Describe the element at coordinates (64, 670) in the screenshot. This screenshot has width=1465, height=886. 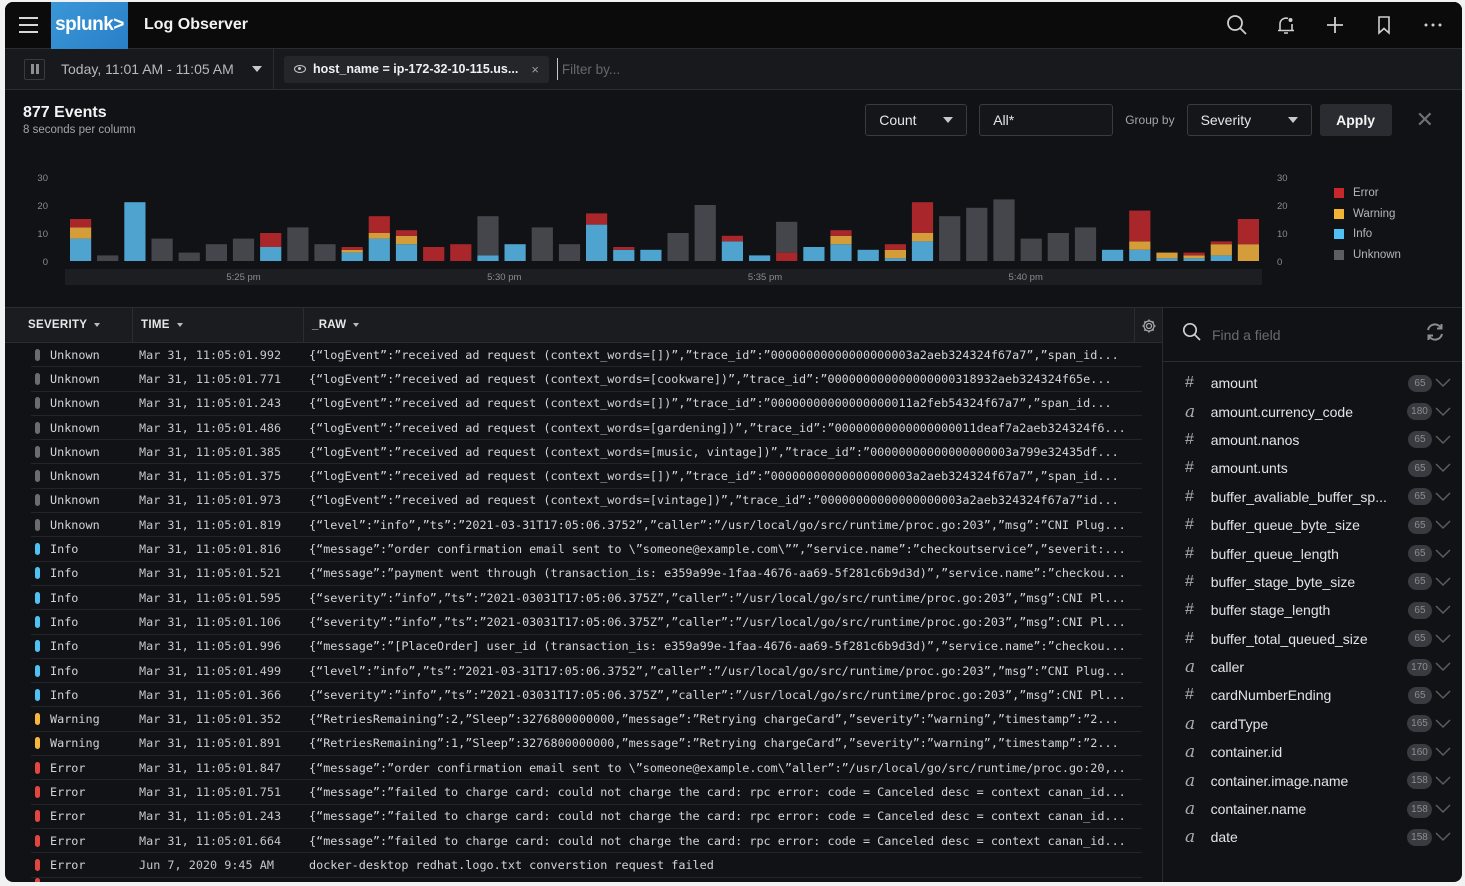
I see `severity-cell: Info` at that location.